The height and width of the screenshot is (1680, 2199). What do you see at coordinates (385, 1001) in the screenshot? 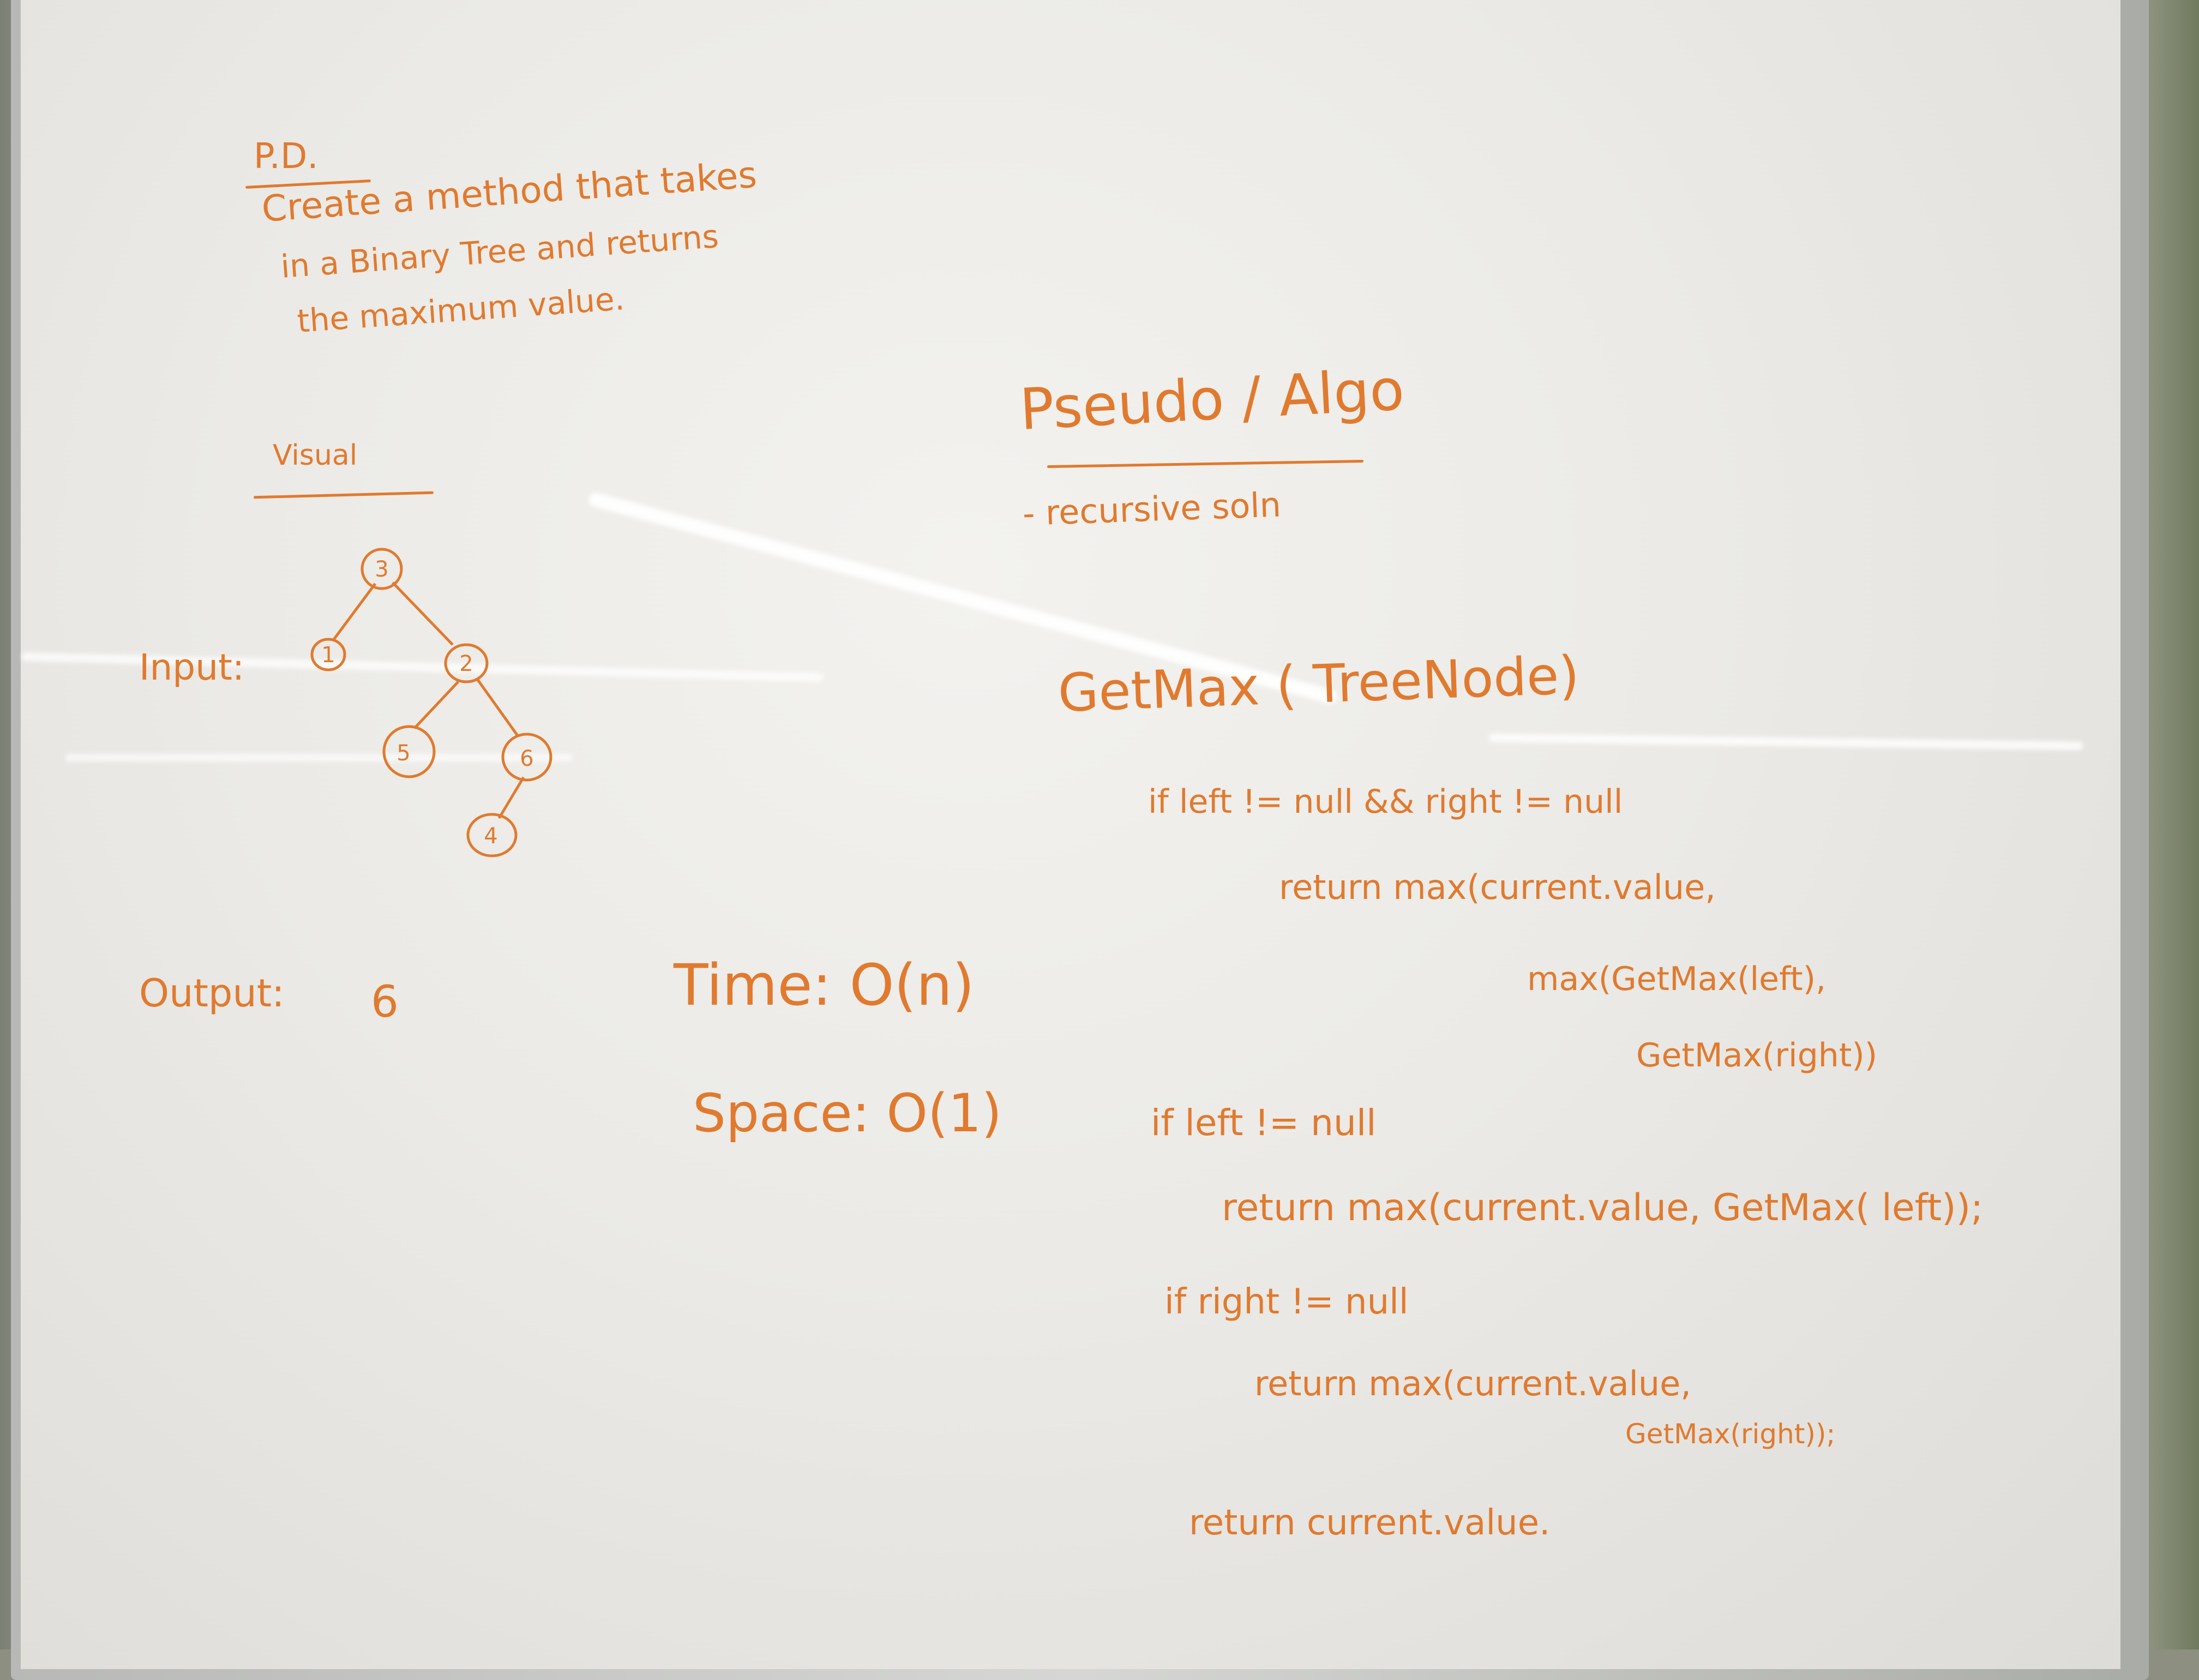
I see `output-value: 6` at bounding box center [385, 1001].